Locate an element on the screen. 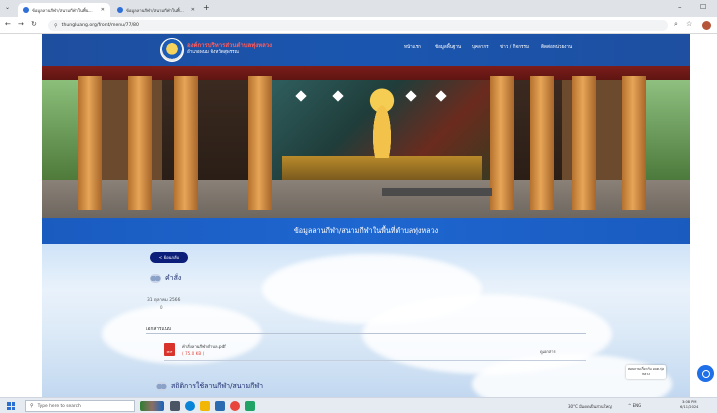 The height and width of the screenshot is (413, 717). chat-icon is located at coordinates (705, 373).